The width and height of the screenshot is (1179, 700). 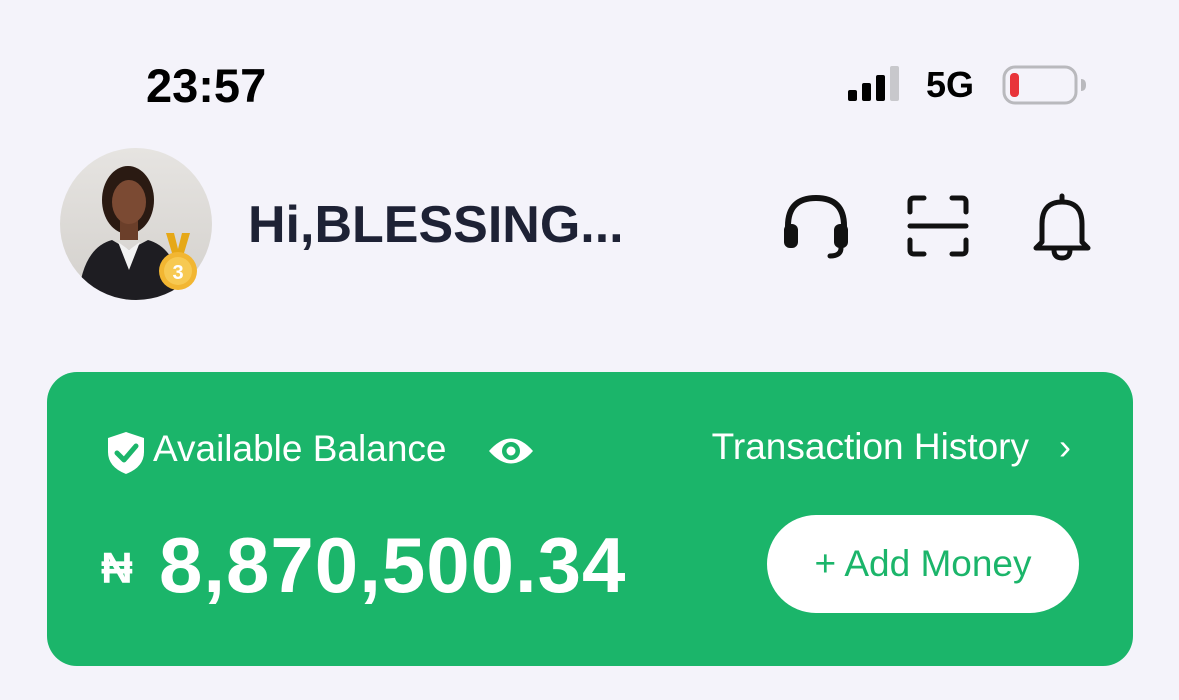 I want to click on signal-icon, so click(x=878, y=84).